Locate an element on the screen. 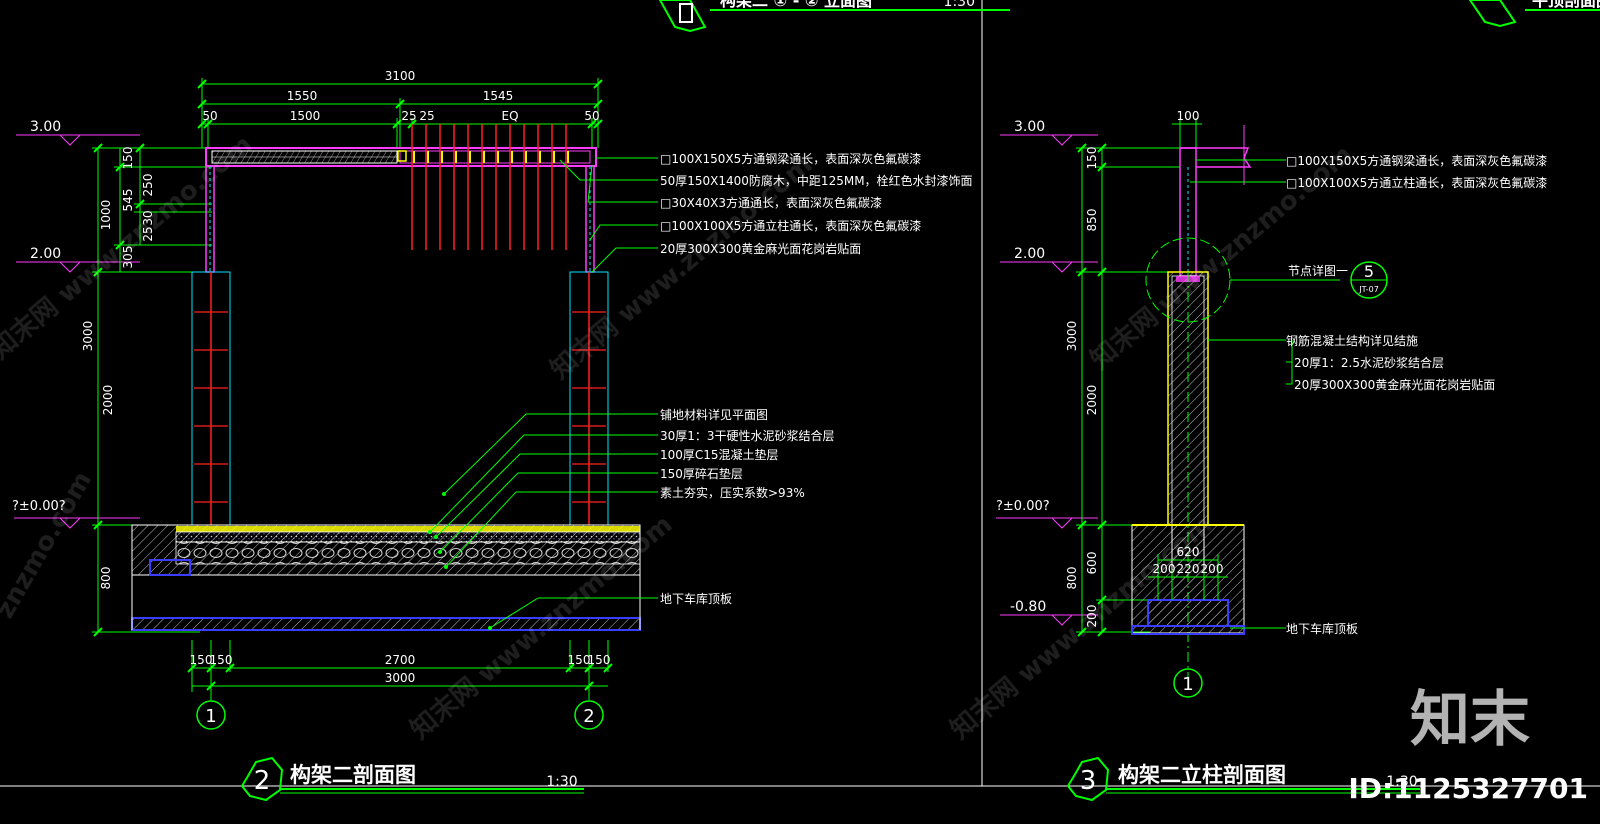 This screenshot has height=824, width=1600. level-label: -0.80 is located at coordinates (1028, 607).